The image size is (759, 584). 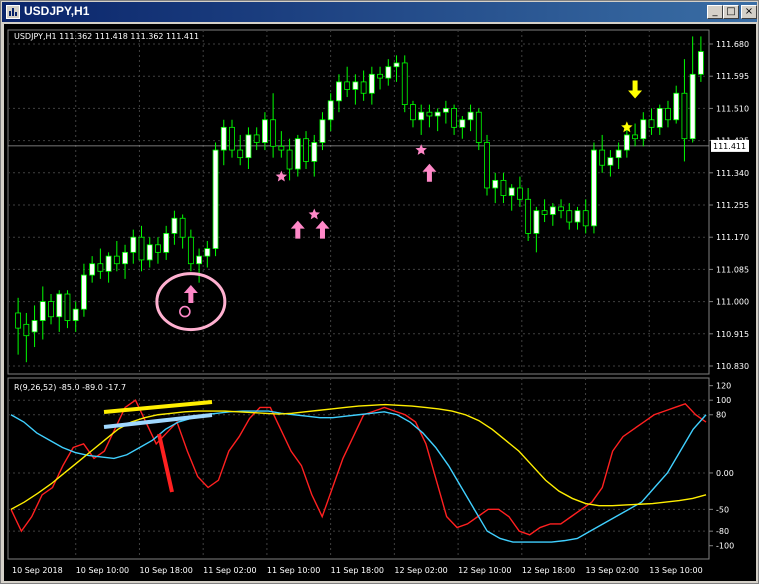 What do you see at coordinates (165, 463) in the screenshot?
I see `annotation-red-stroke` at bounding box center [165, 463].